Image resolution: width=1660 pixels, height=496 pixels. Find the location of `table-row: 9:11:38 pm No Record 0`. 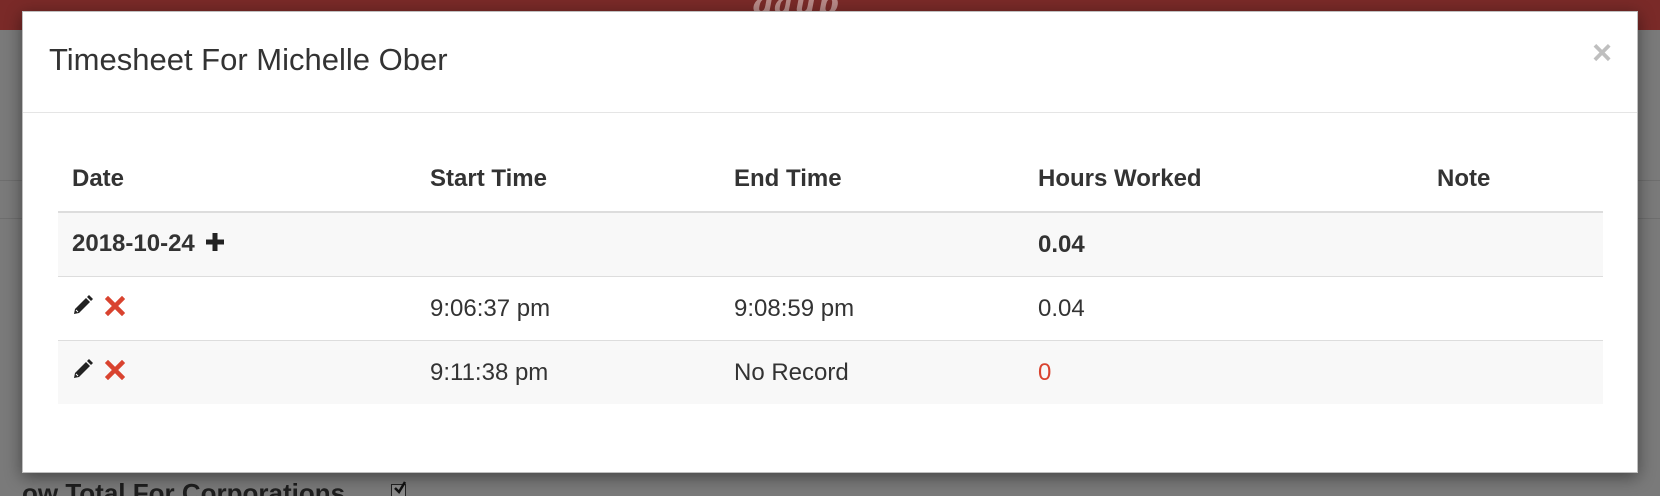

table-row: 9:11:38 pm No Record 0 is located at coordinates (830, 372).